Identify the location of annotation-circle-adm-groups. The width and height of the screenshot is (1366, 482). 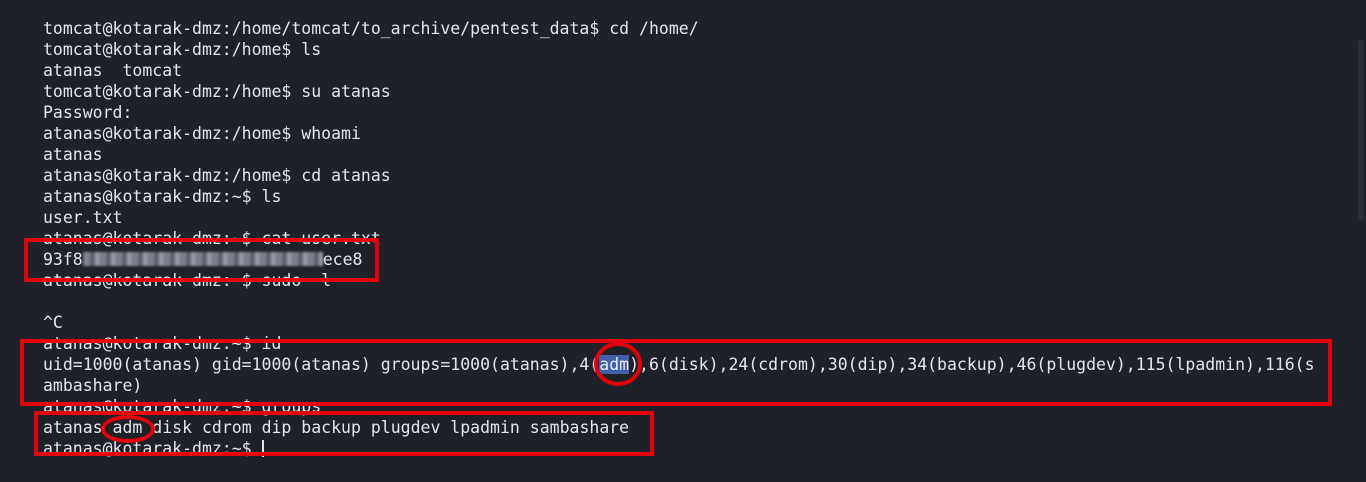
(128, 429).